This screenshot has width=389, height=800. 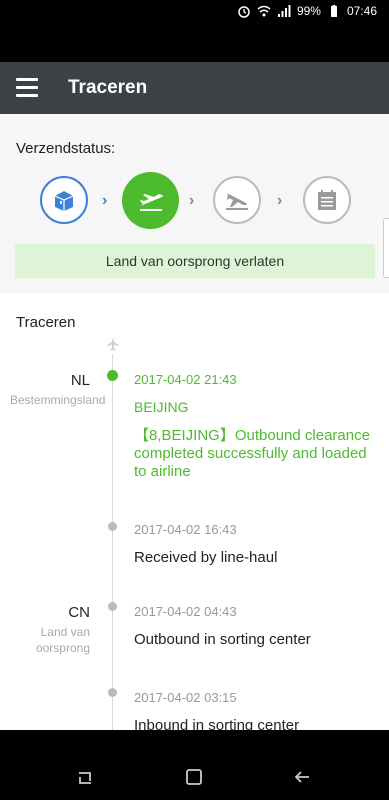 What do you see at coordinates (244, 11) in the screenshot?
I see `alarm-icon` at bounding box center [244, 11].